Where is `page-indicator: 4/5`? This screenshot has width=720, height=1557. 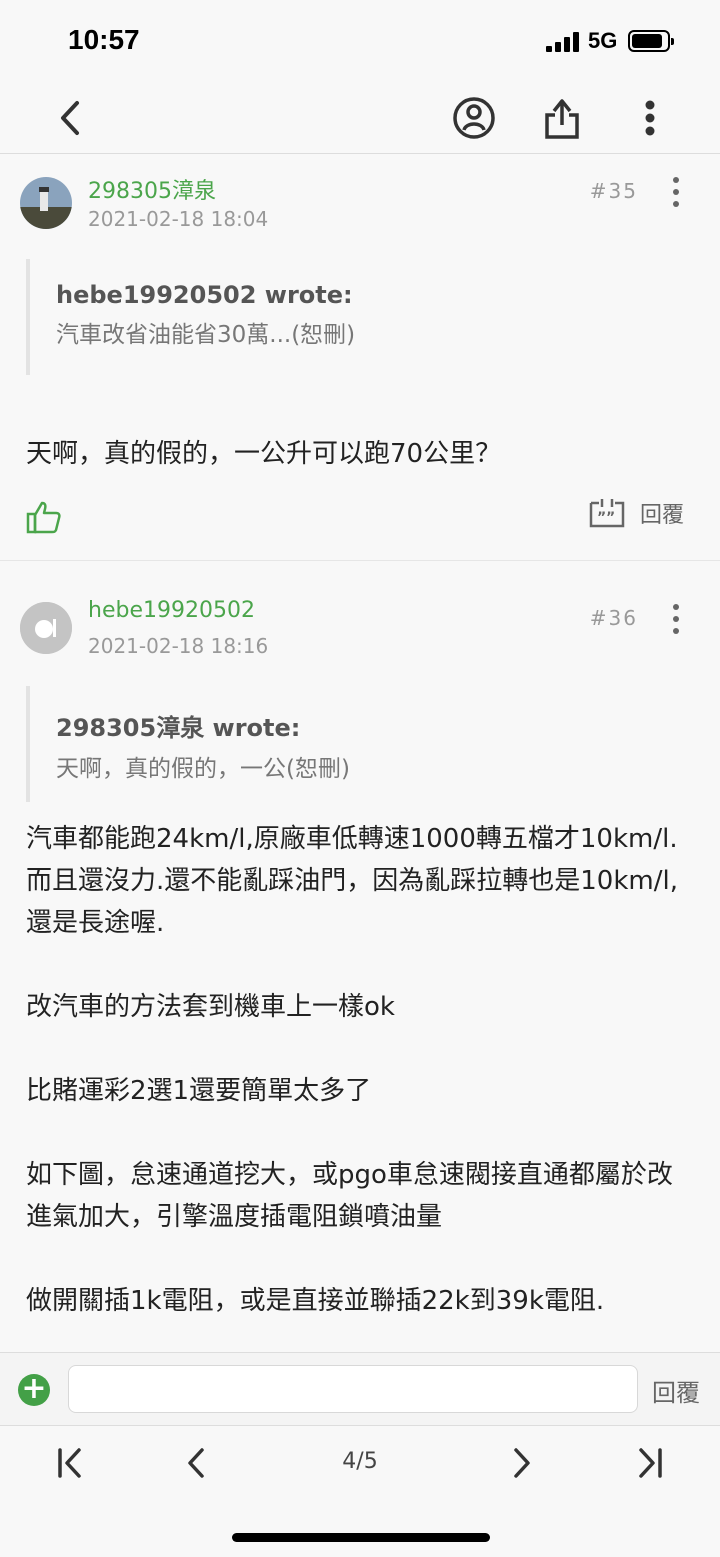
page-indicator: 4/5 is located at coordinates (360, 1461).